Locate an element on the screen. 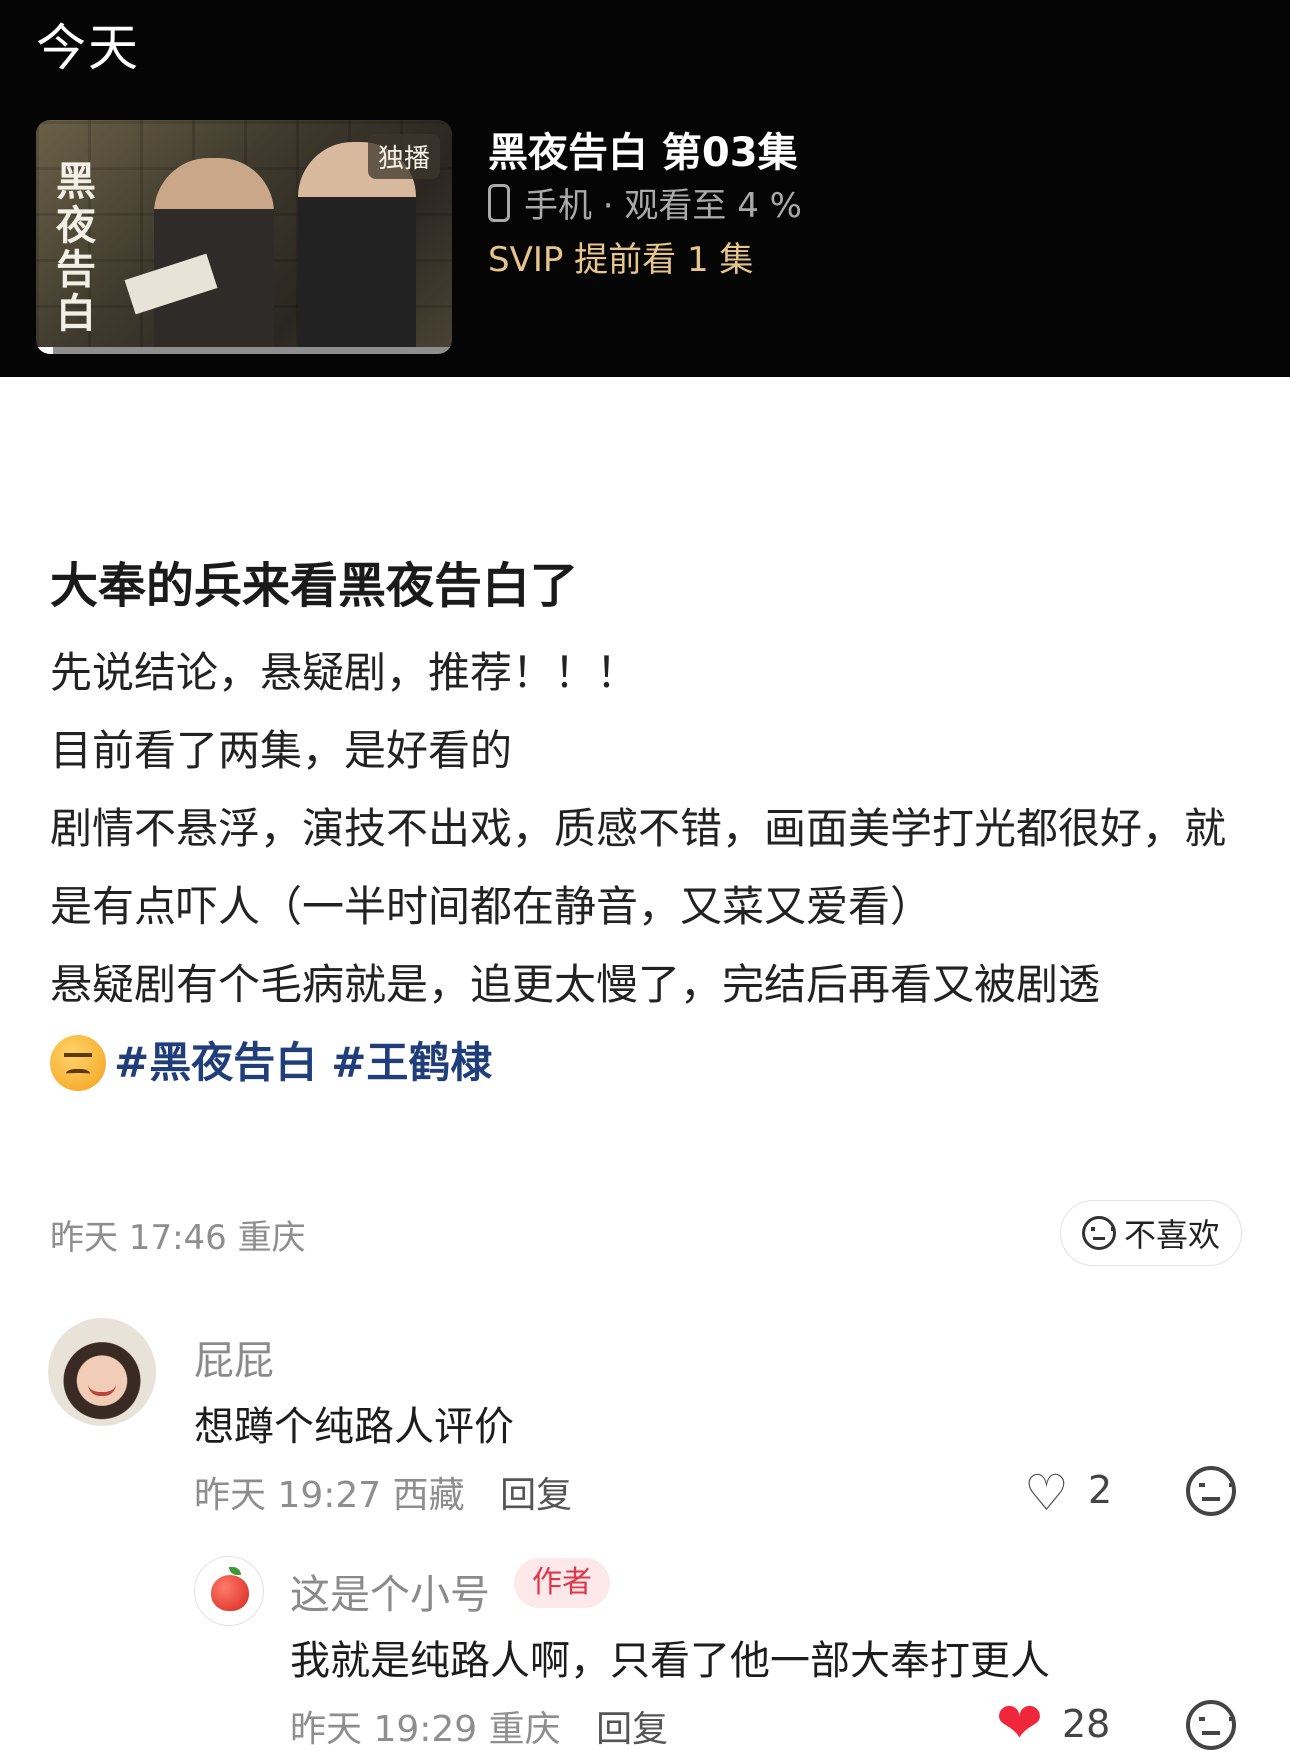 The height and width of the screenshot is (1760, 1290). comment-meta: 昨天 19:27 西藏 回复 is located at coordinates (383, 1492).